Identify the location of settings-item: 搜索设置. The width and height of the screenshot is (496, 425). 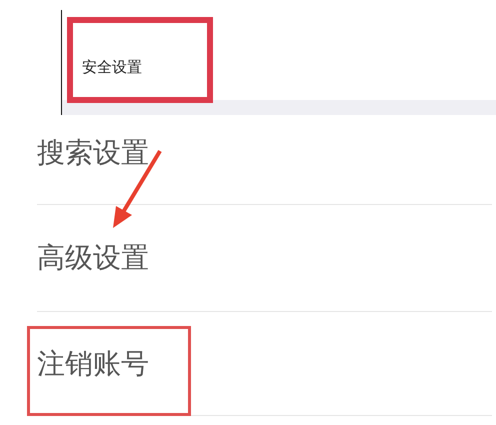
(93, 153).